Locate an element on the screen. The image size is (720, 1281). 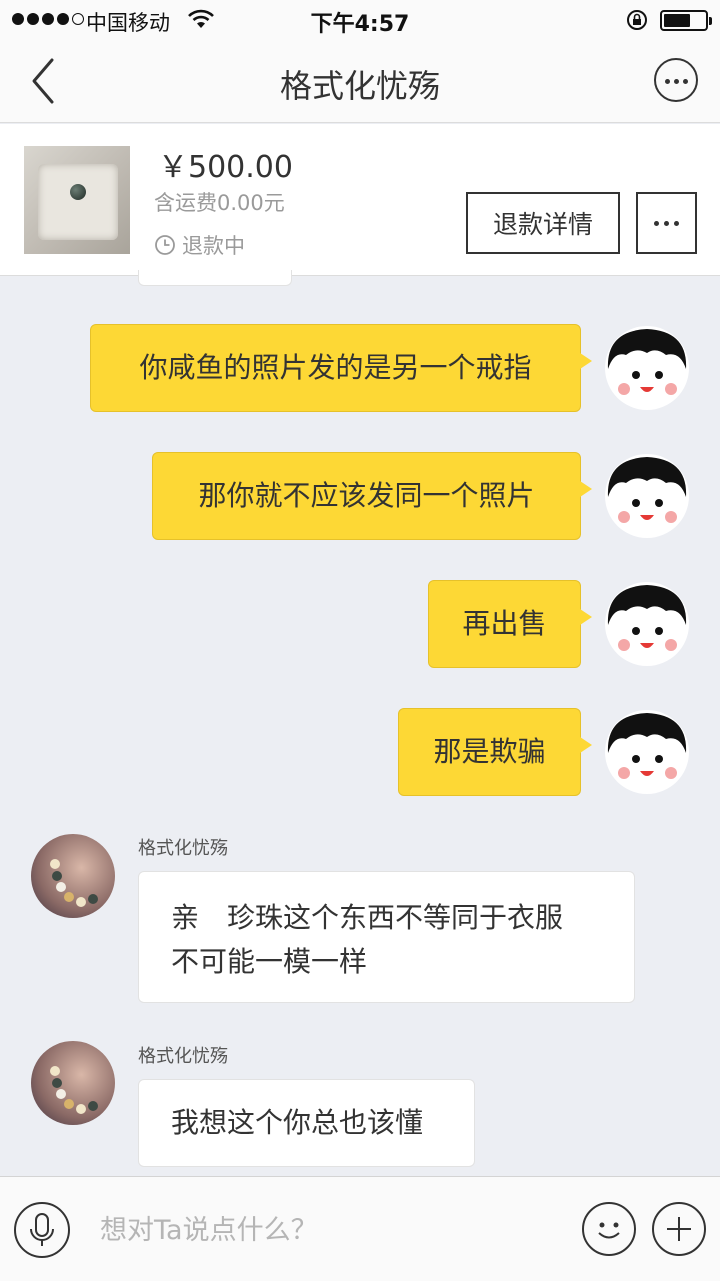
more-dots-button is located at coordinates (666, 223).